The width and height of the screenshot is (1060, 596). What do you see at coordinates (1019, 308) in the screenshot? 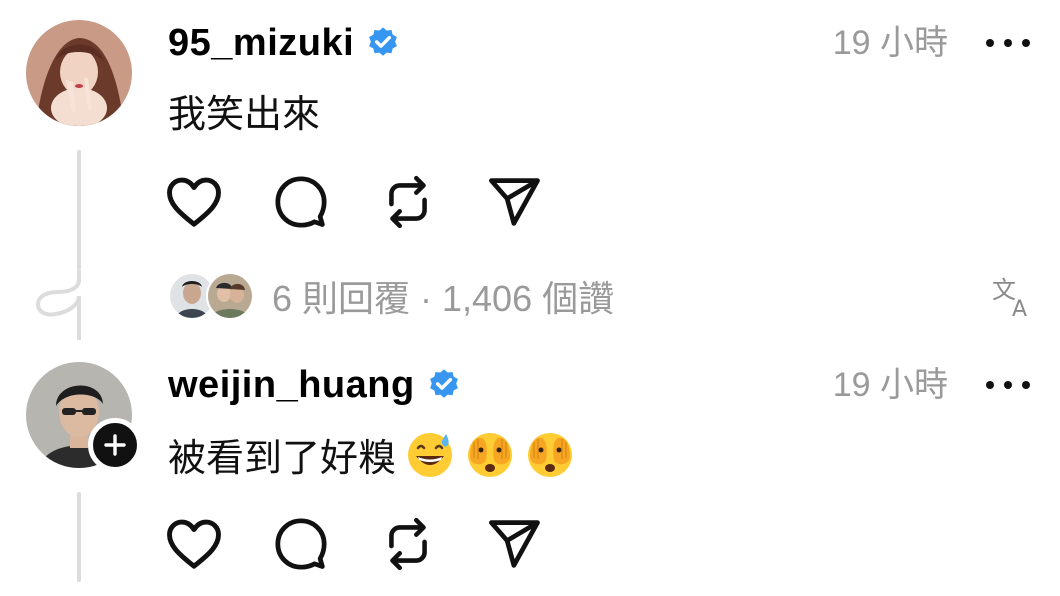
I see `svg-text: A` at bounding box center [1019, 308].